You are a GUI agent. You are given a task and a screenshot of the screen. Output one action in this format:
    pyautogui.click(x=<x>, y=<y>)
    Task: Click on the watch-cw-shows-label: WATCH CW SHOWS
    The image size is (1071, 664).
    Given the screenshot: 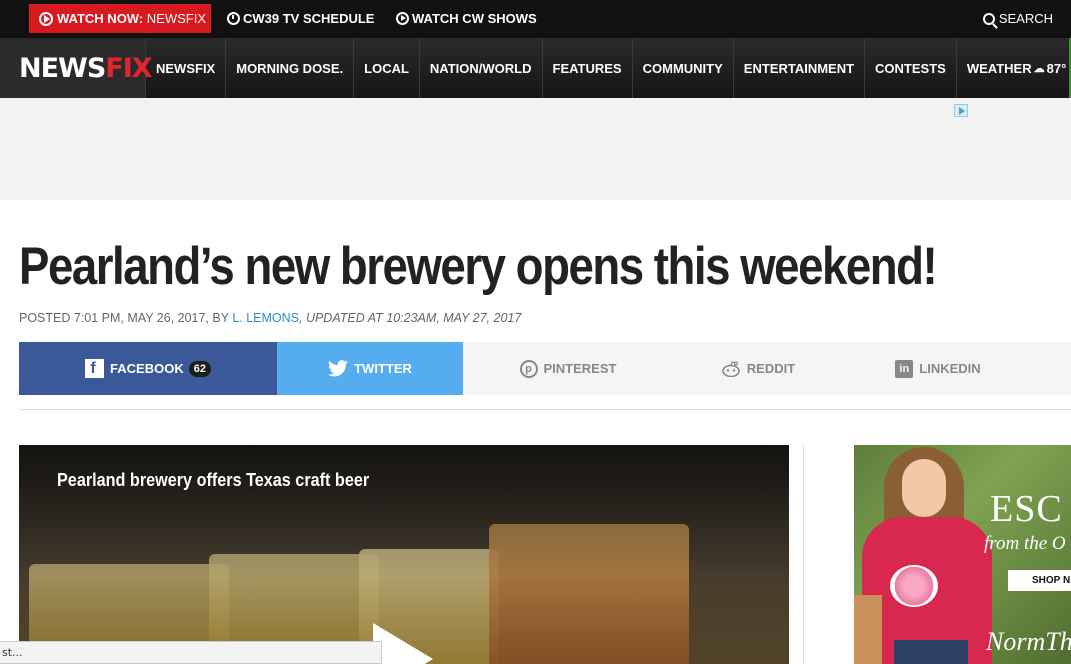 What is the action you would take?
    pyautogui.click(x=474, y=18)
    